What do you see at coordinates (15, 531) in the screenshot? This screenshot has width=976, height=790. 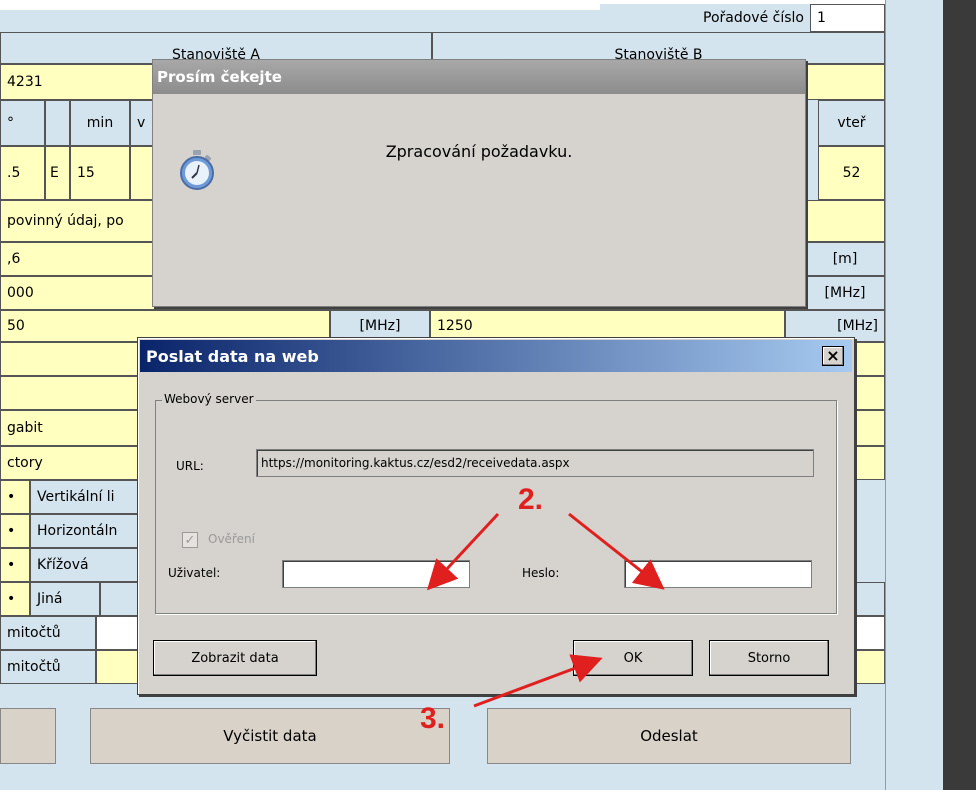 I see `pol-check-2: •` at bounding box center [15, 531].